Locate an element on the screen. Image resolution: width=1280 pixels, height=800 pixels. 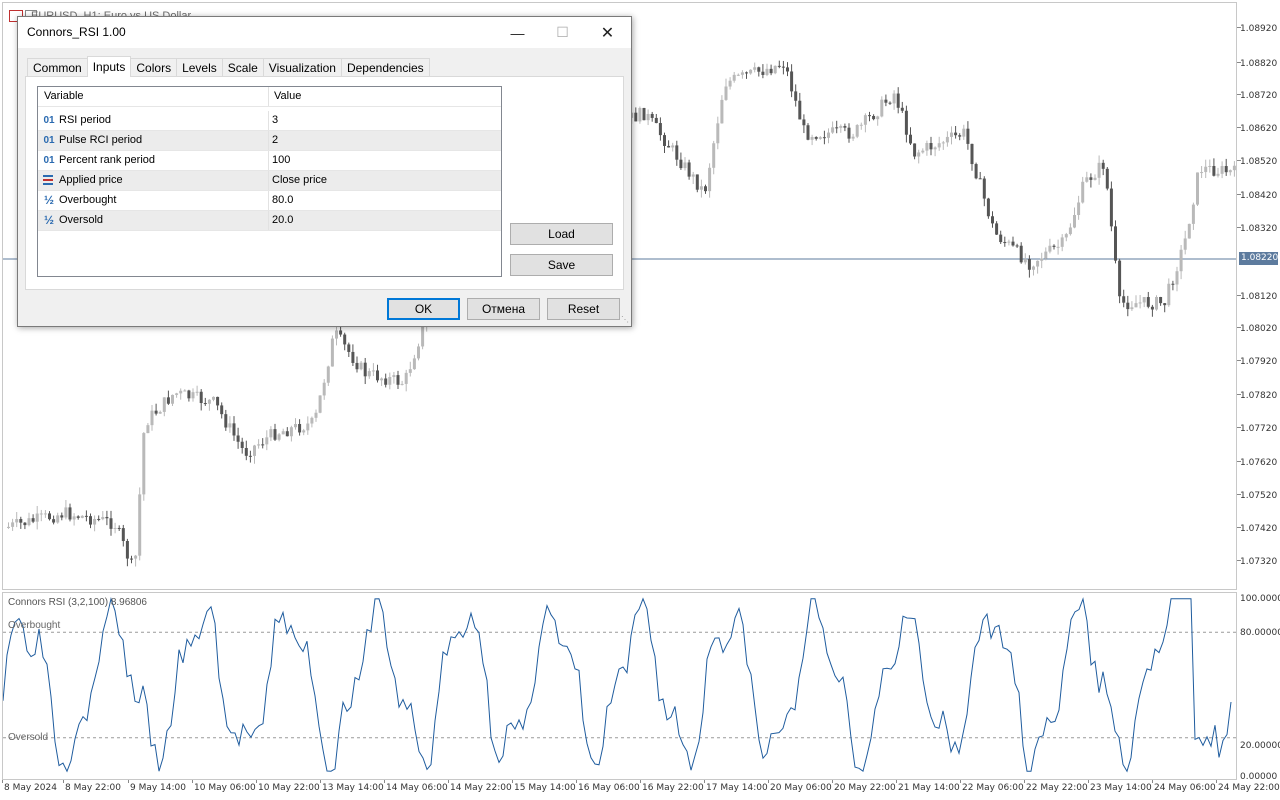
time-tick-label: 24 May 06:00 is located at coordinates (1185, 788).